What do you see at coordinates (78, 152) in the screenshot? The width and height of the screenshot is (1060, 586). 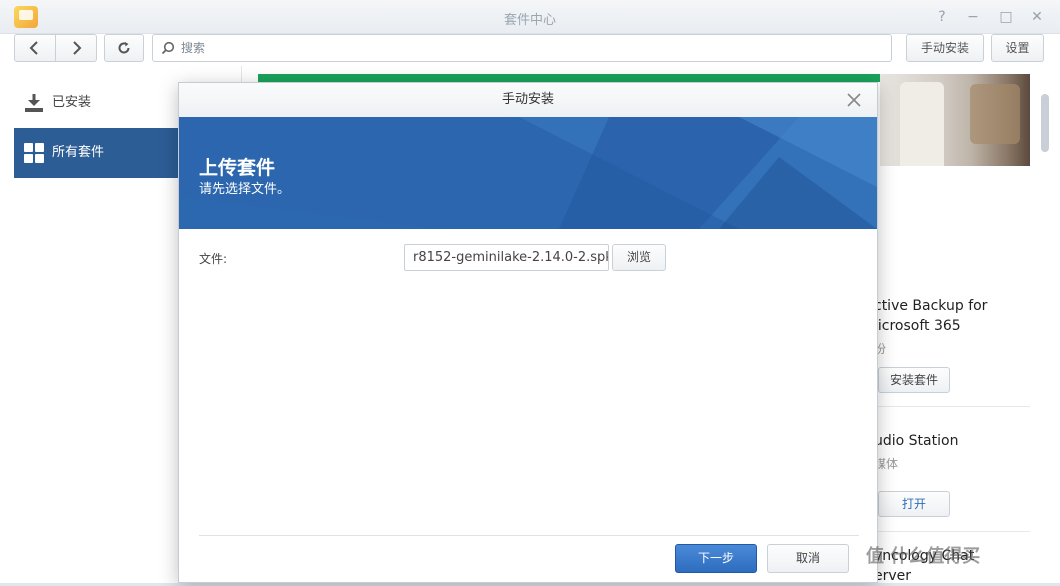 I see `sidebar-item-label: 所有套件` at bounding box center [78, 152].